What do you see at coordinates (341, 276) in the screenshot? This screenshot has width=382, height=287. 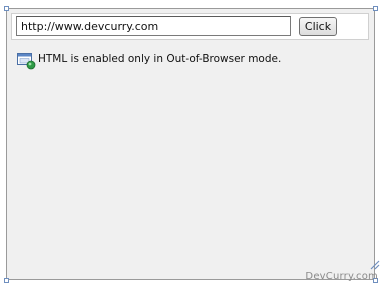 I see `watermark-text: DevCurry.com` at bounding box center [341, 276].